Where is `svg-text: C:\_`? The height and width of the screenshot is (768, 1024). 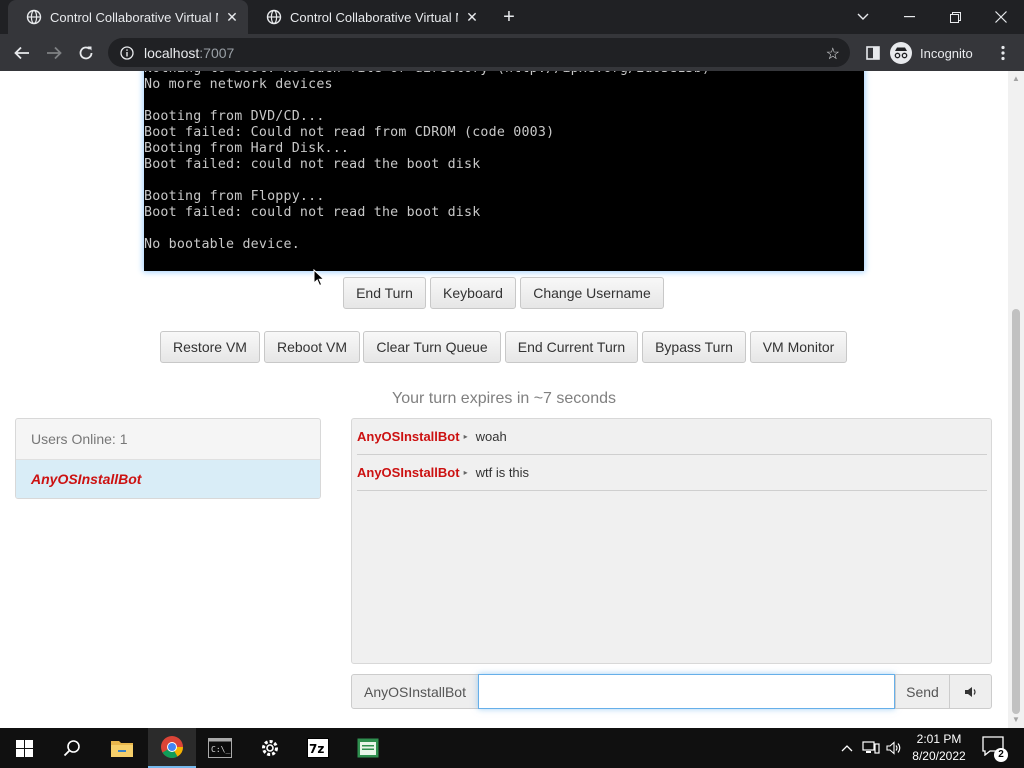
svg-text: C:\_ is located at coordinates (220, 749).